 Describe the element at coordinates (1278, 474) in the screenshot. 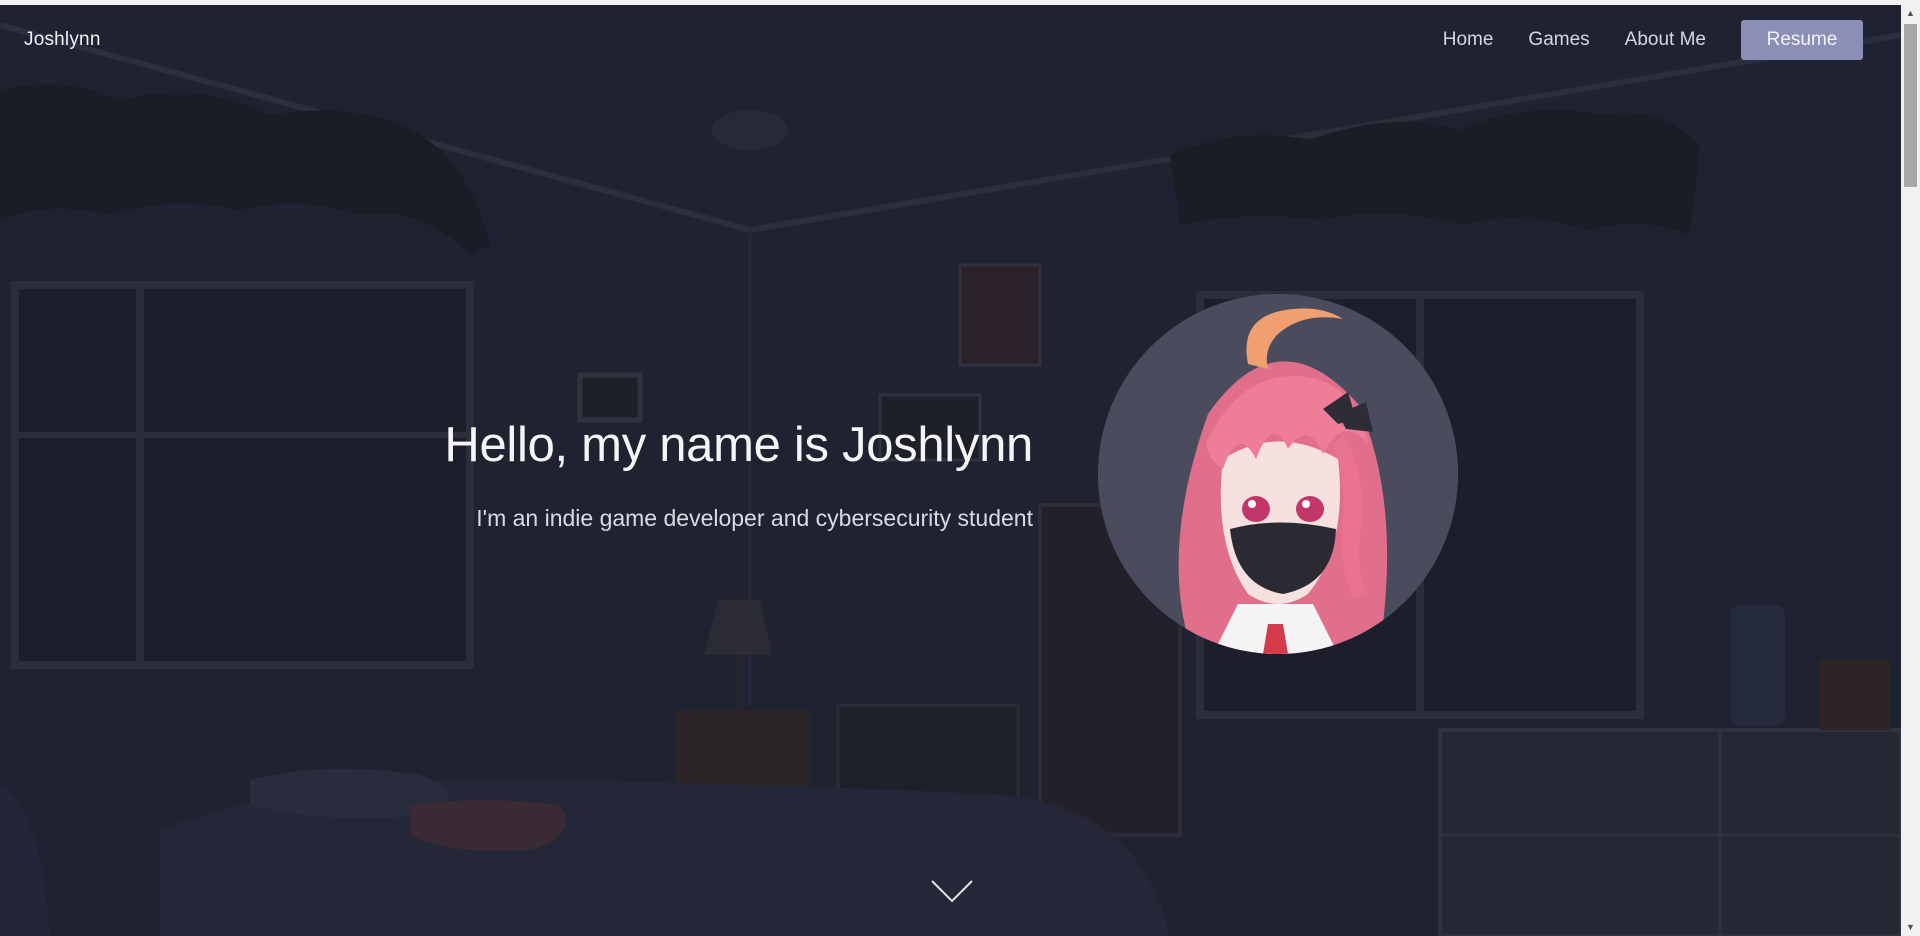

I see `avatar` at that location.